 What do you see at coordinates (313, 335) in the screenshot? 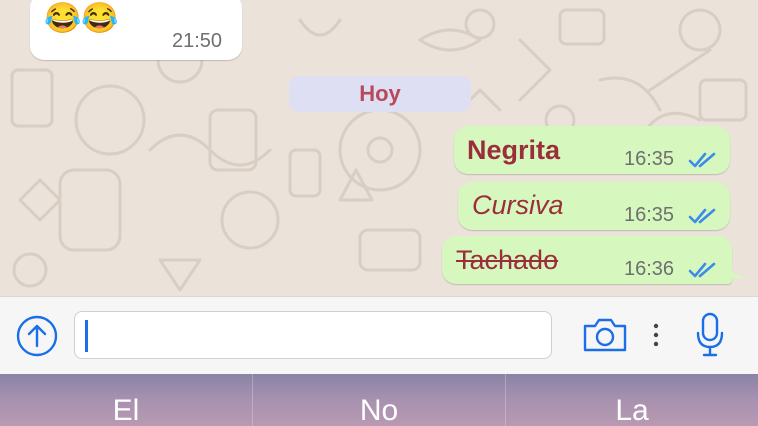
I see `message-input` at bounding box center [313, 335].